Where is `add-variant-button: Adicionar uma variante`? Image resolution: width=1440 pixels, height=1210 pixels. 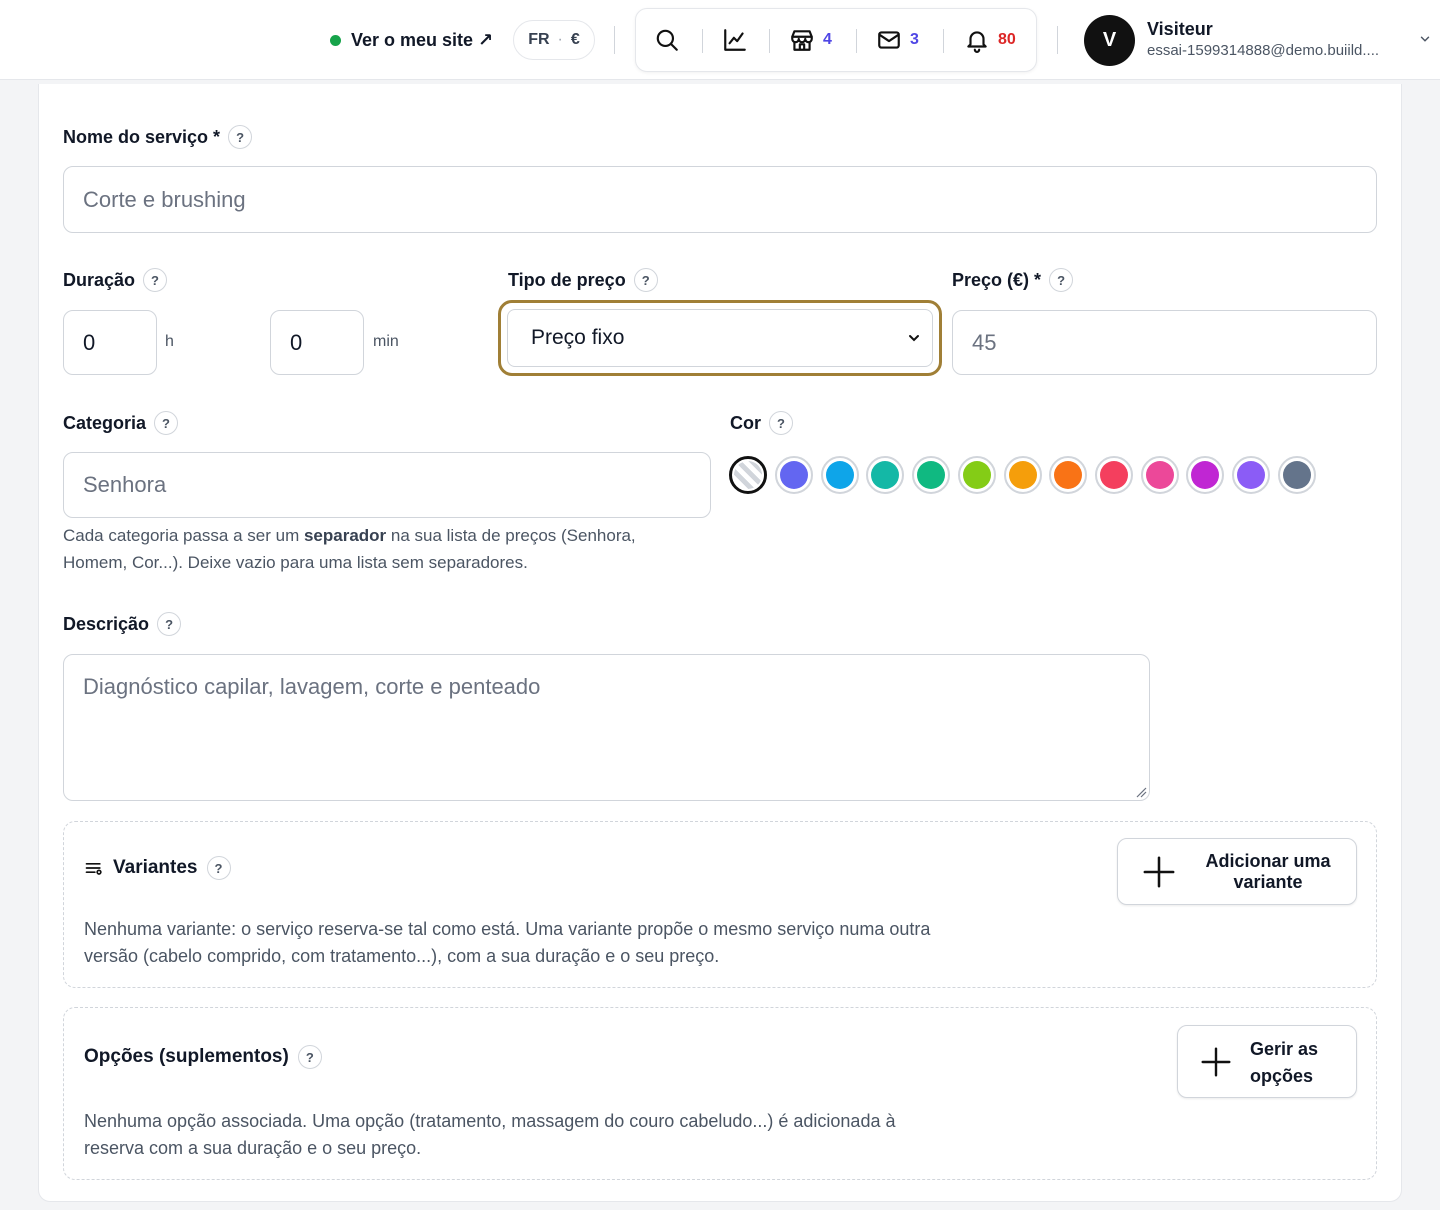
add-variant-button: Adicionar uma variante is located at coordinates (1237, 871).